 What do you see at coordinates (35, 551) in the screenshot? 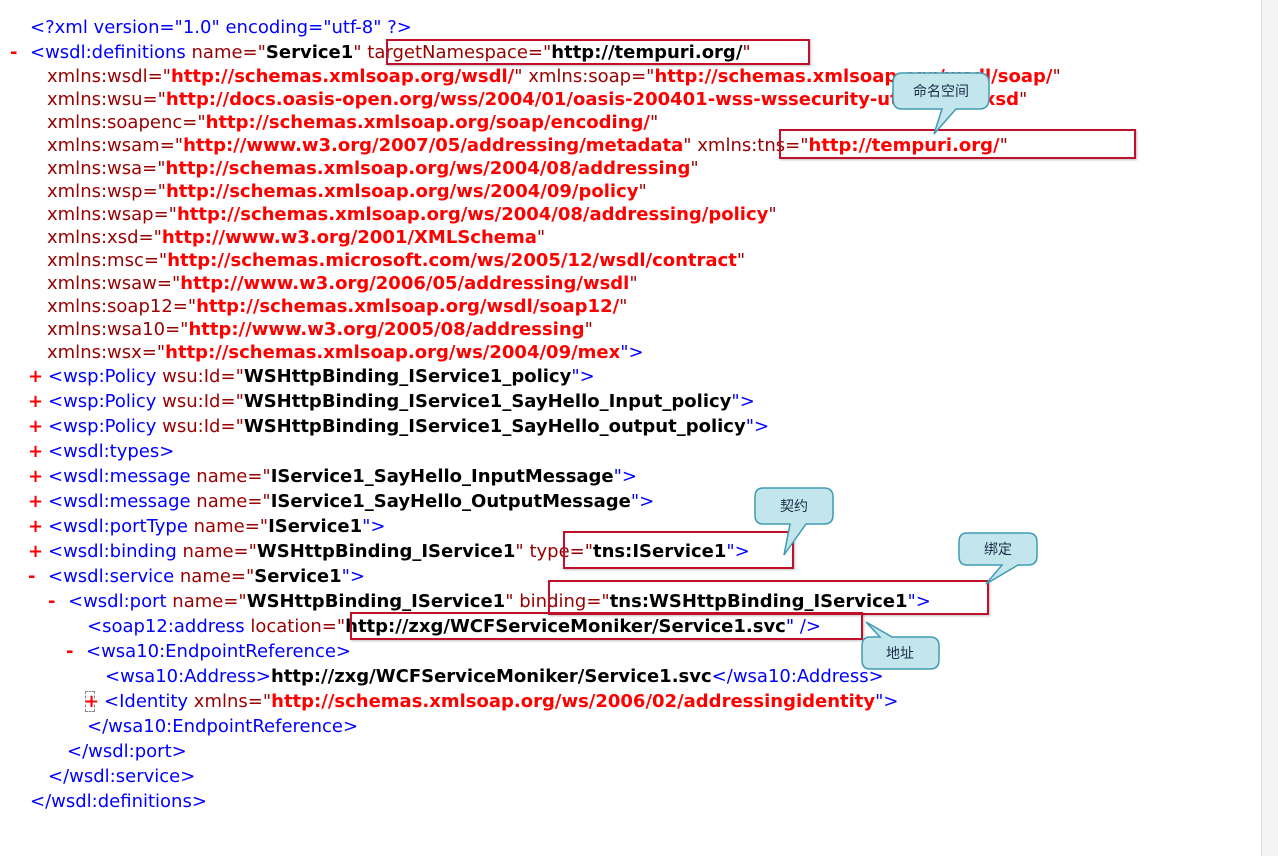
I see `expand-binding-toggle: +` at bounding box center [35, 551].